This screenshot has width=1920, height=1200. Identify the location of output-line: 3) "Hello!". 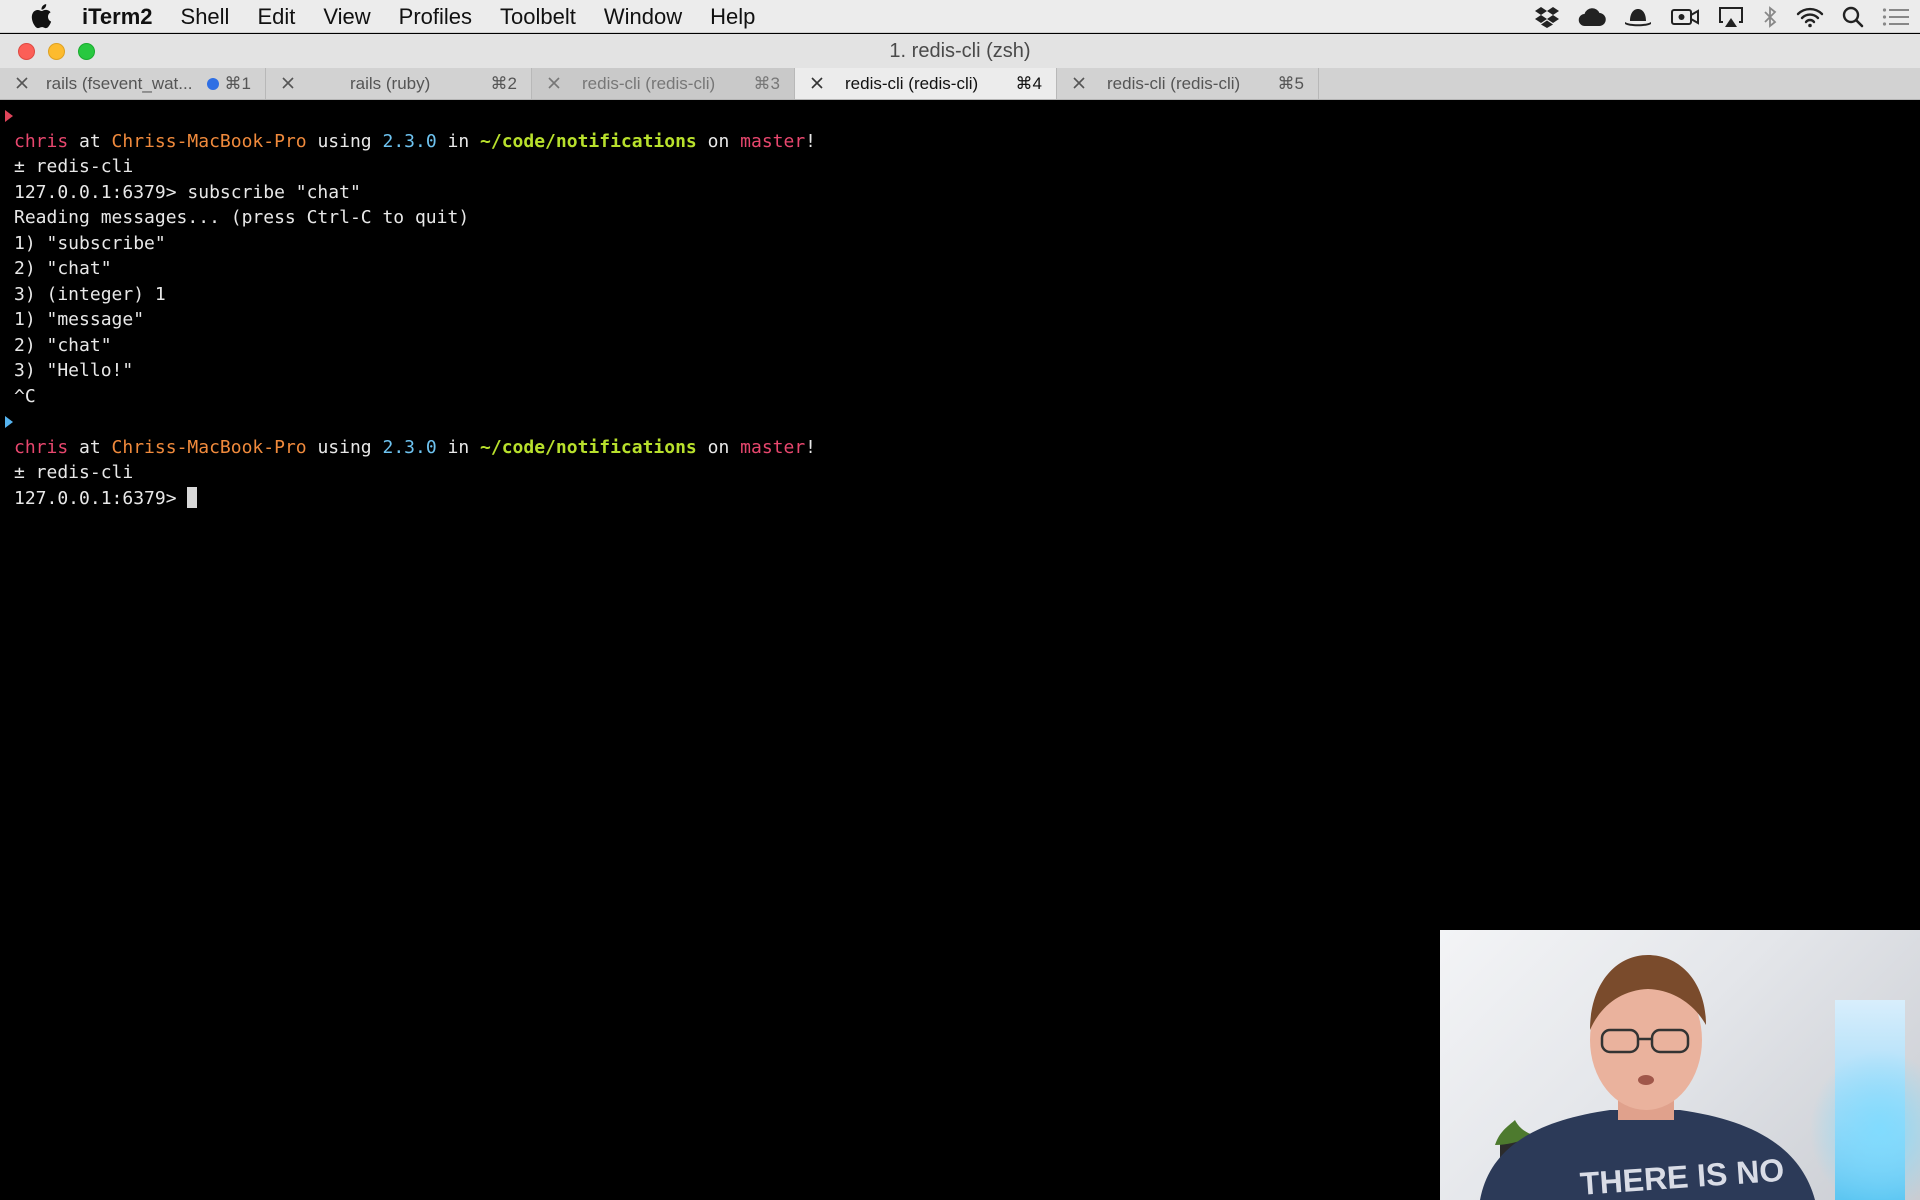
(74, 370).